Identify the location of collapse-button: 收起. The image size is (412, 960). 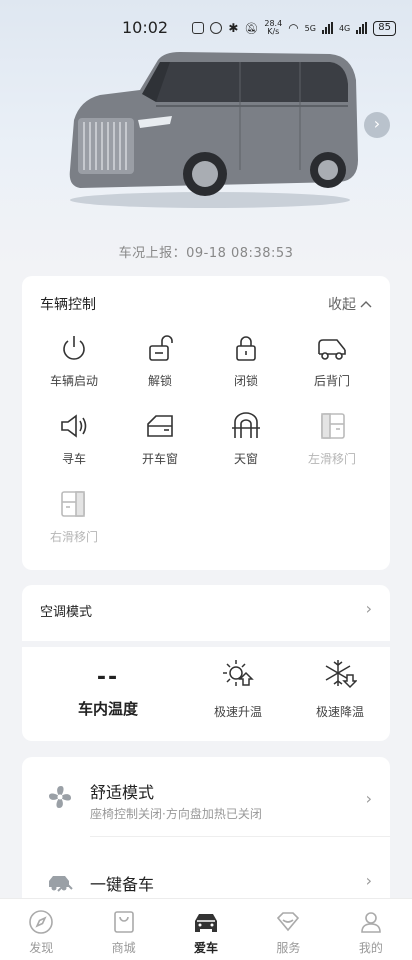
(350, 304).